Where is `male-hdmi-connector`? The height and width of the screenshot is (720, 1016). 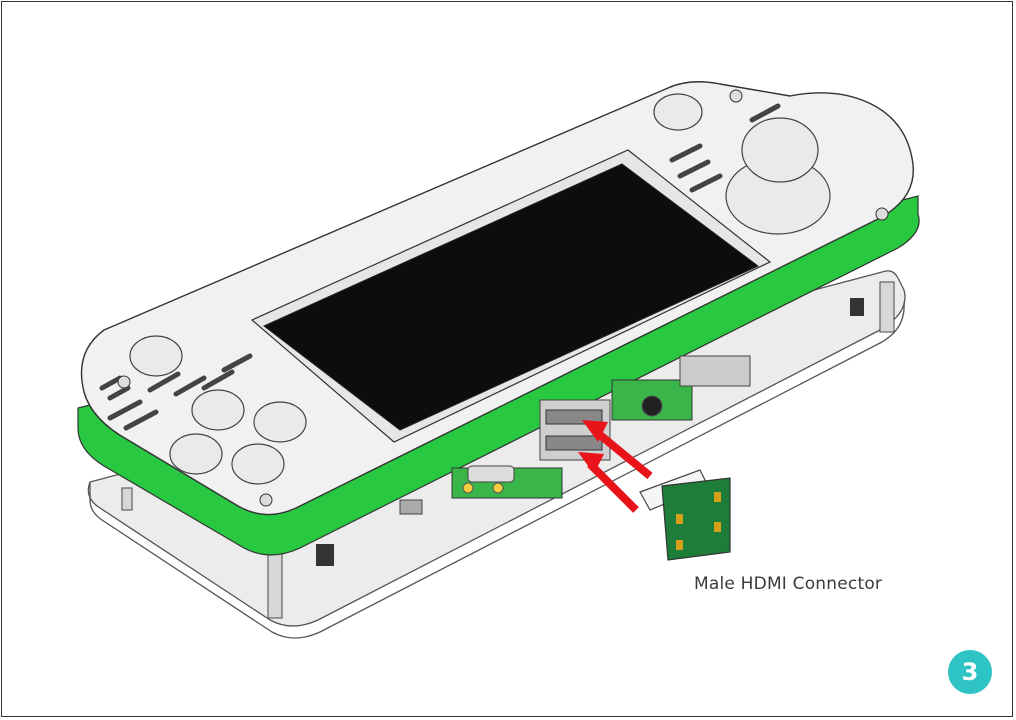
male-hdmi-connector is located at coordinates (685, 515).